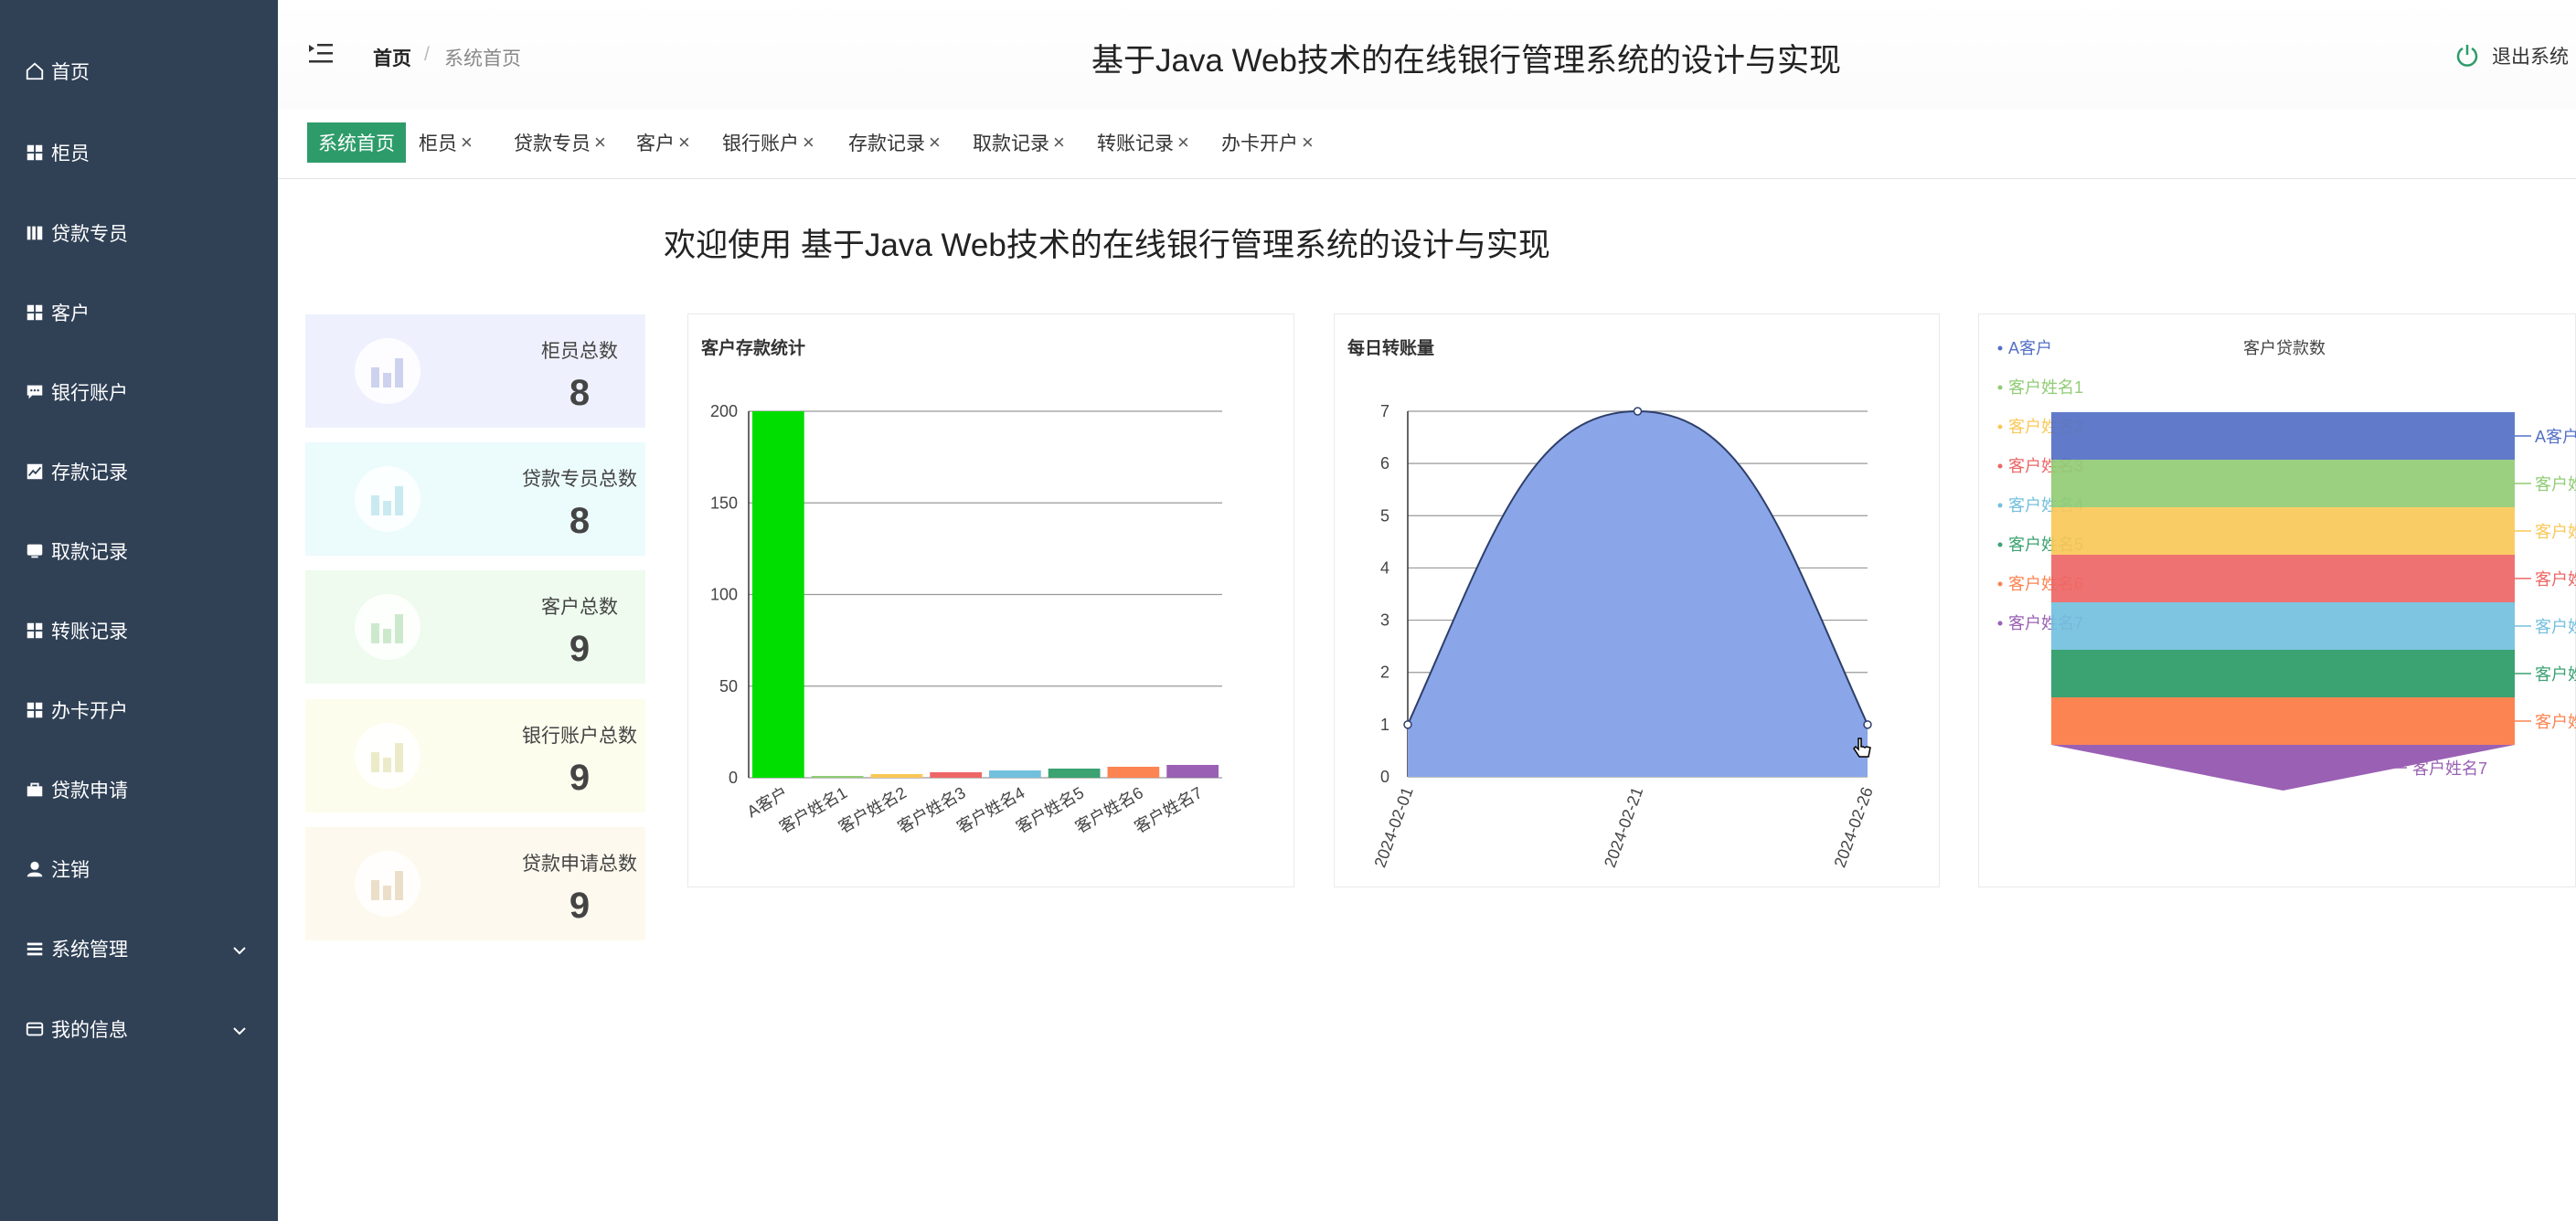 The image size is (2576, 1221). What do you see at coordinates (1384, 411) in the screenshot?
I see `y-tick-label: 7` at bounding box center [1384, 411].